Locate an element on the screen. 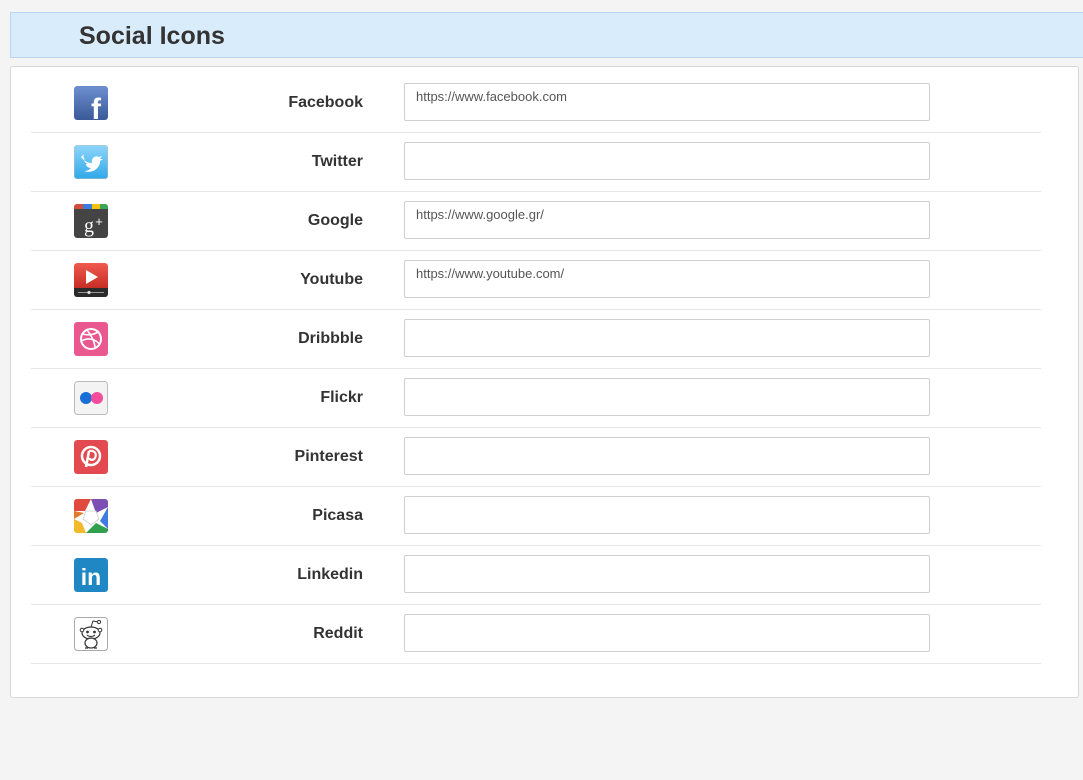 This screenshot has height=780, width=1083. label-google: Google is located at coordinates (335, 220).